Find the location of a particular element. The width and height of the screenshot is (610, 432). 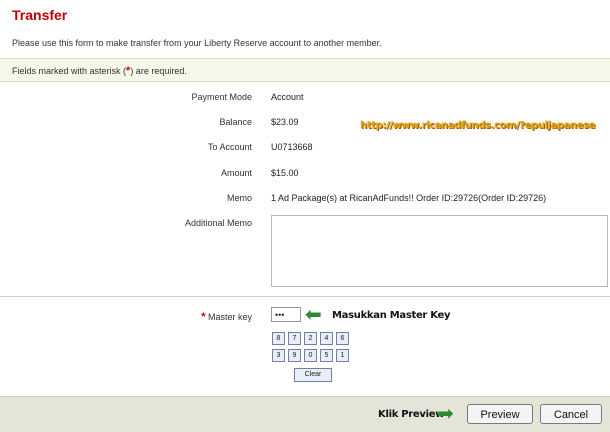

amount-value: $15.00 is located at coordinates (285, 173).